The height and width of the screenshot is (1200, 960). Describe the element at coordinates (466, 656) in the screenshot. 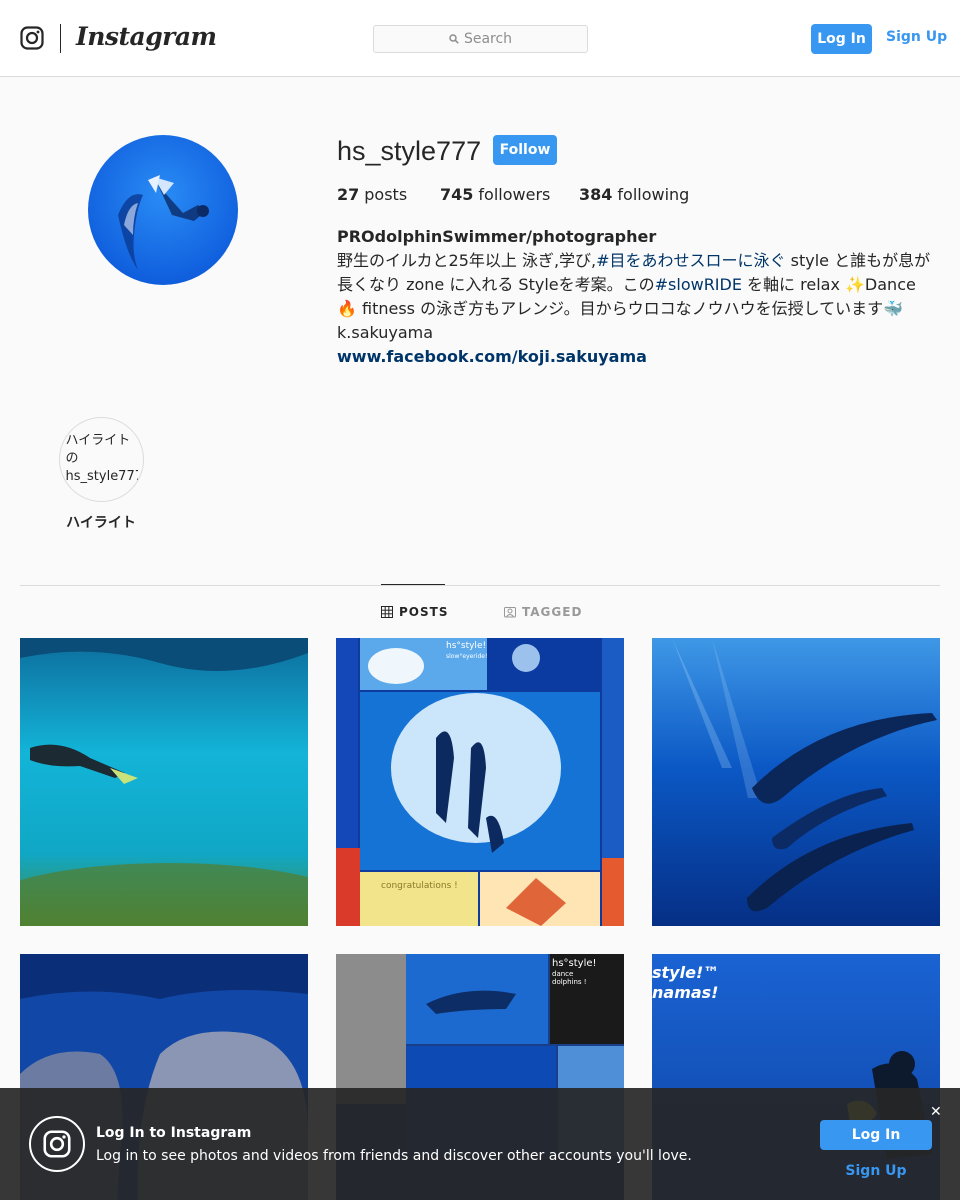

I see `post-caption-text: slow°eyeride!` at that location.